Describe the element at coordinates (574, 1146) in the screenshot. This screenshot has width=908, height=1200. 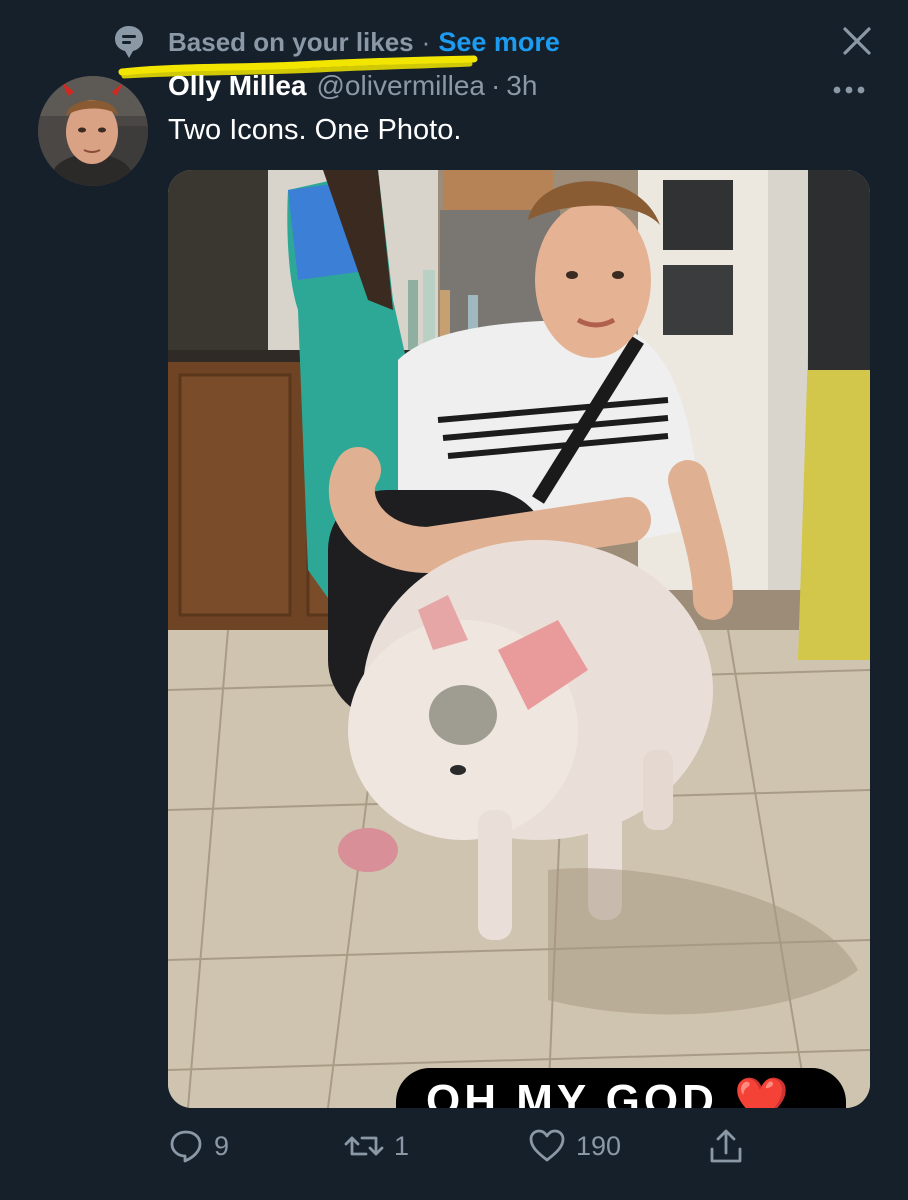
I see `like-button: 190` at that location.